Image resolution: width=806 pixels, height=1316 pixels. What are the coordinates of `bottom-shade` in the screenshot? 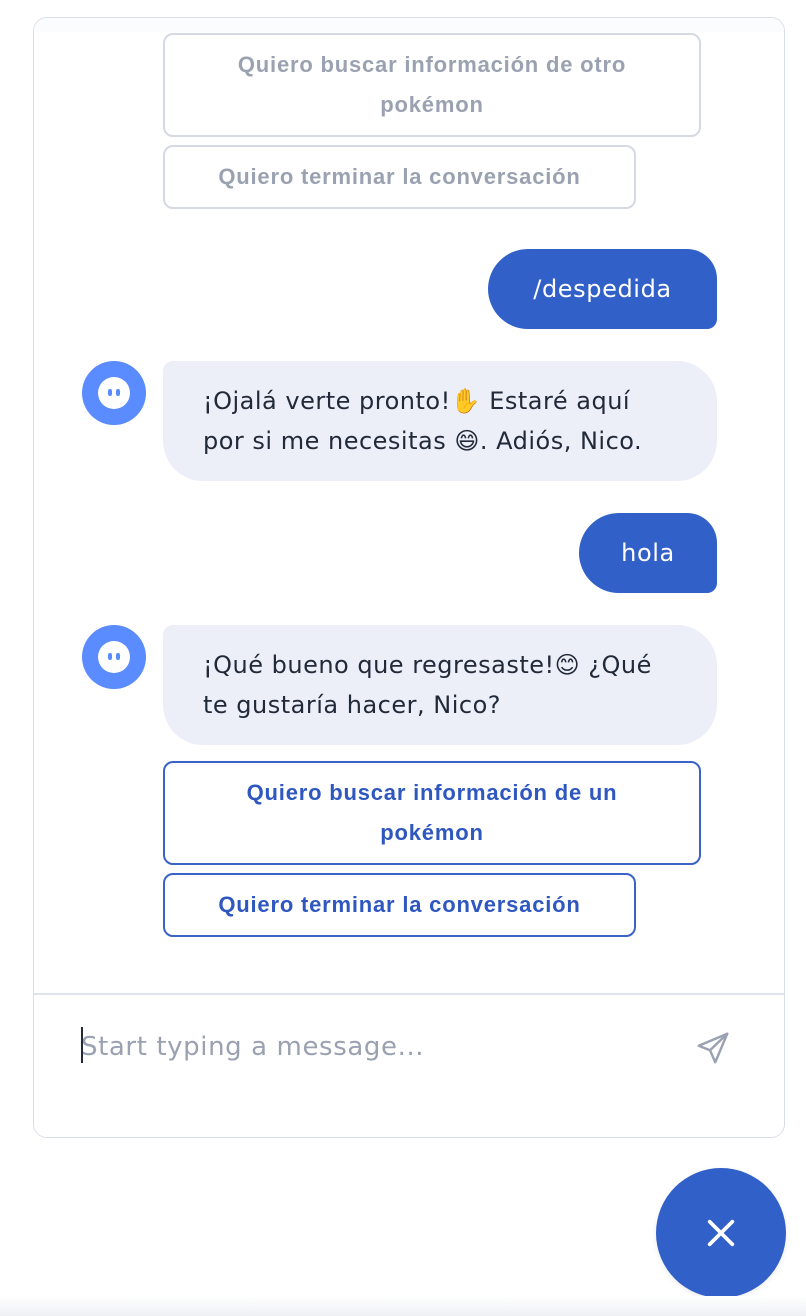 It's located at (403, 1306).